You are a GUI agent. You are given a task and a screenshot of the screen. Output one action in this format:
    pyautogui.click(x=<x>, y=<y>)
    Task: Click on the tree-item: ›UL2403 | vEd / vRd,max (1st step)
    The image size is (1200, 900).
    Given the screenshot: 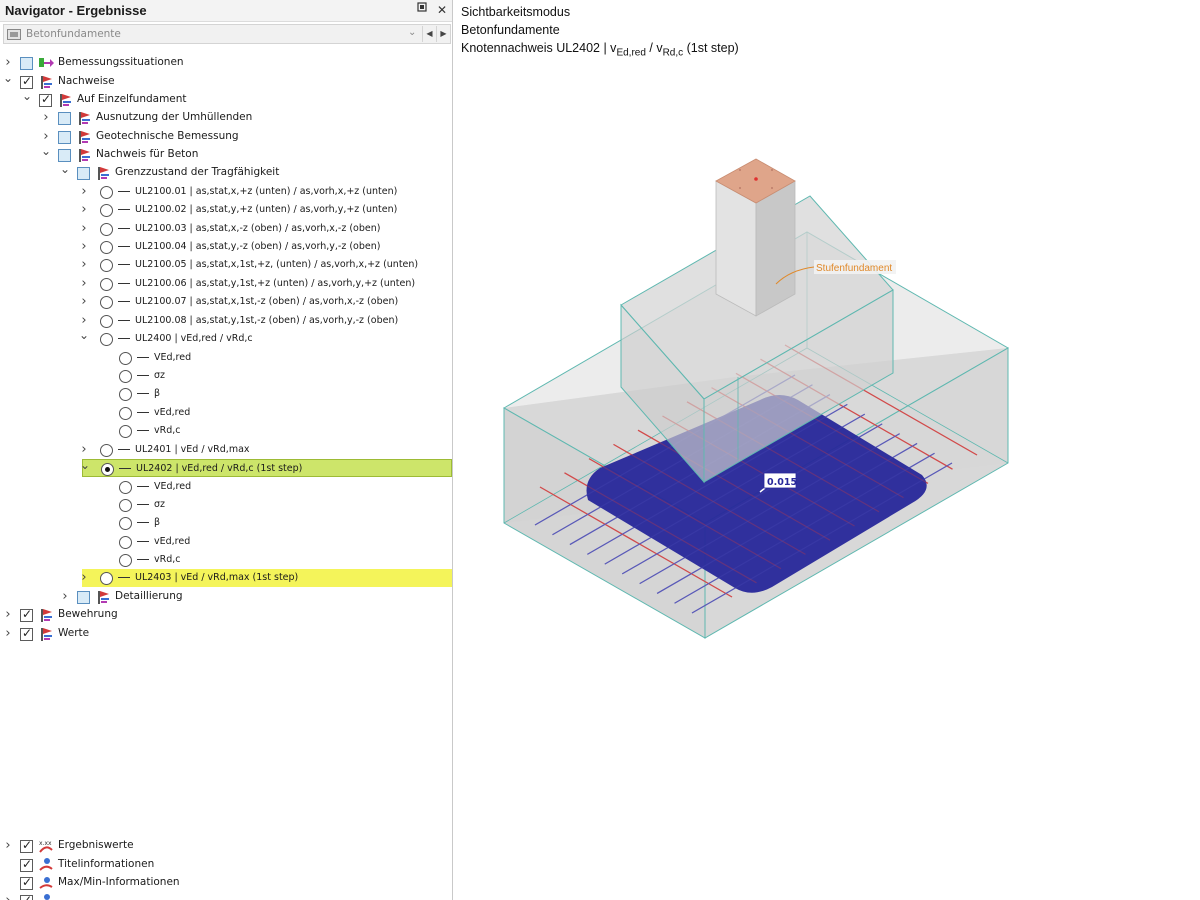 What is the action you would take?
    pyautogui.click(x=267, y=578)
    